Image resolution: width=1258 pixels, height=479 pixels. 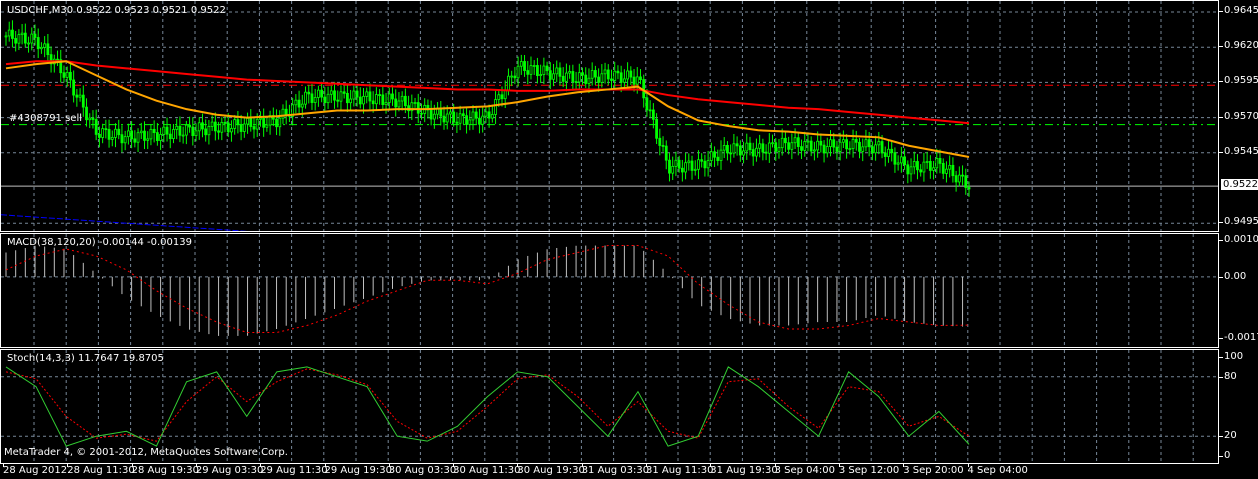 What do you see at coordinates (487, 406) in the screenshot?
I see `stoch-main-line` at bounding box center [487, 406].